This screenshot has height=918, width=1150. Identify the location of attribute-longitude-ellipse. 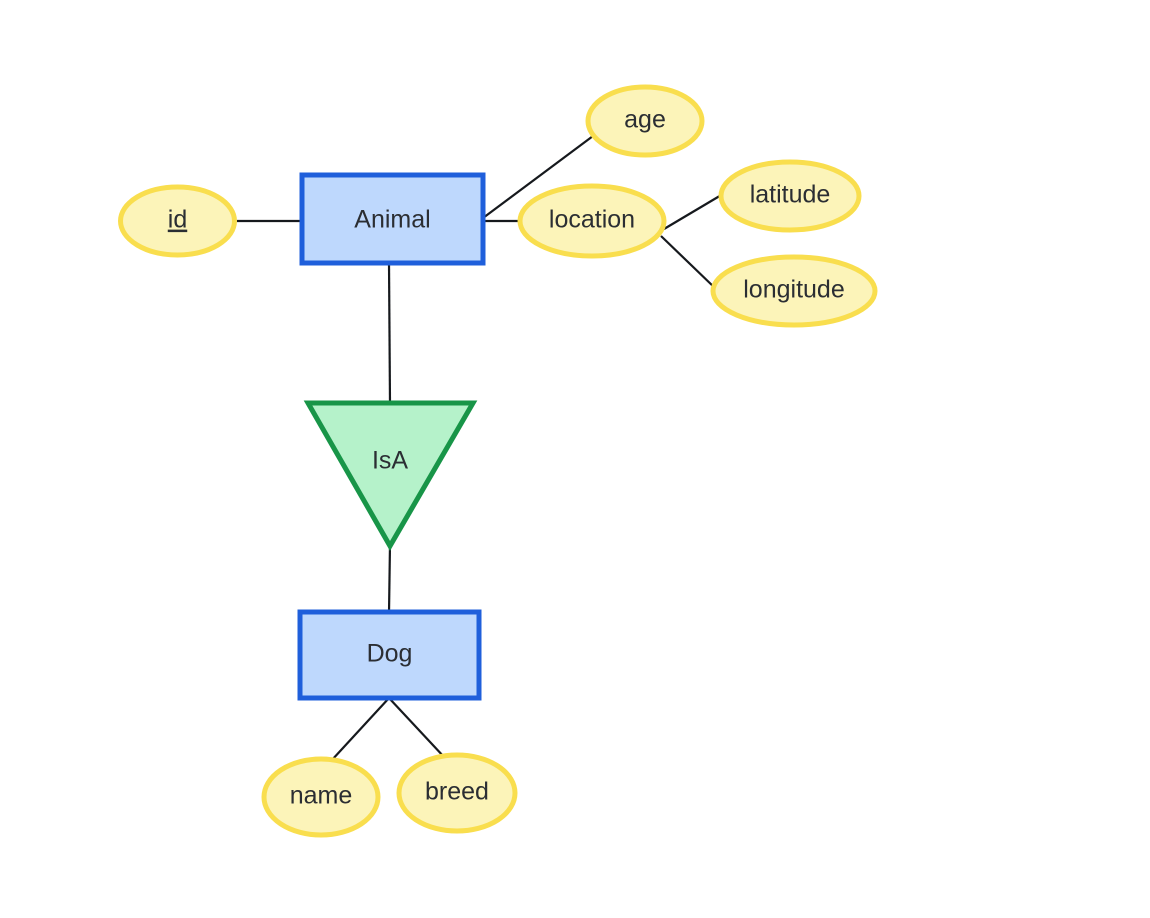
(794, 291).